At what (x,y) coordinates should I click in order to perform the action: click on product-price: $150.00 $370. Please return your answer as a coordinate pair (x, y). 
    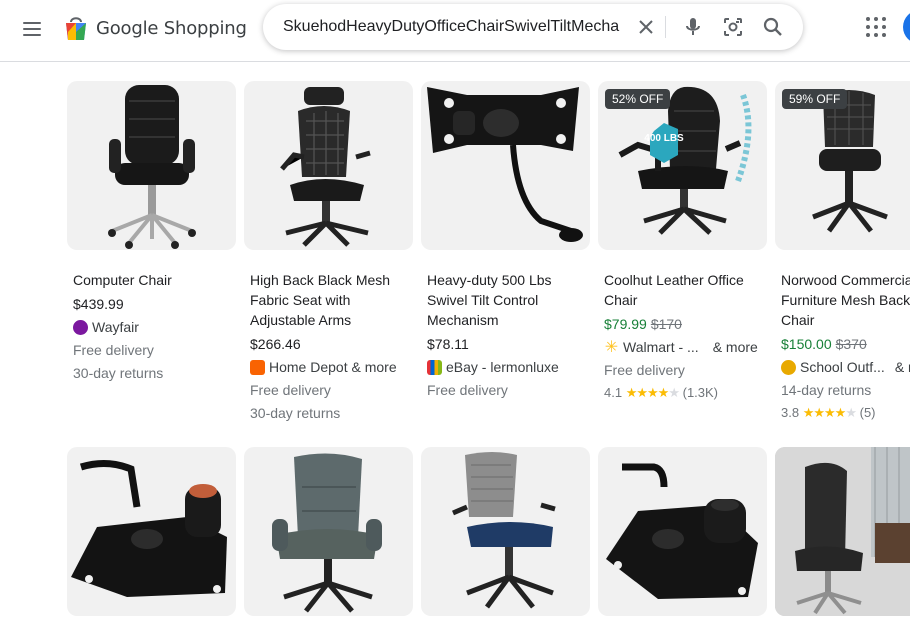
    Looking at the image, I should click on (845, 344).